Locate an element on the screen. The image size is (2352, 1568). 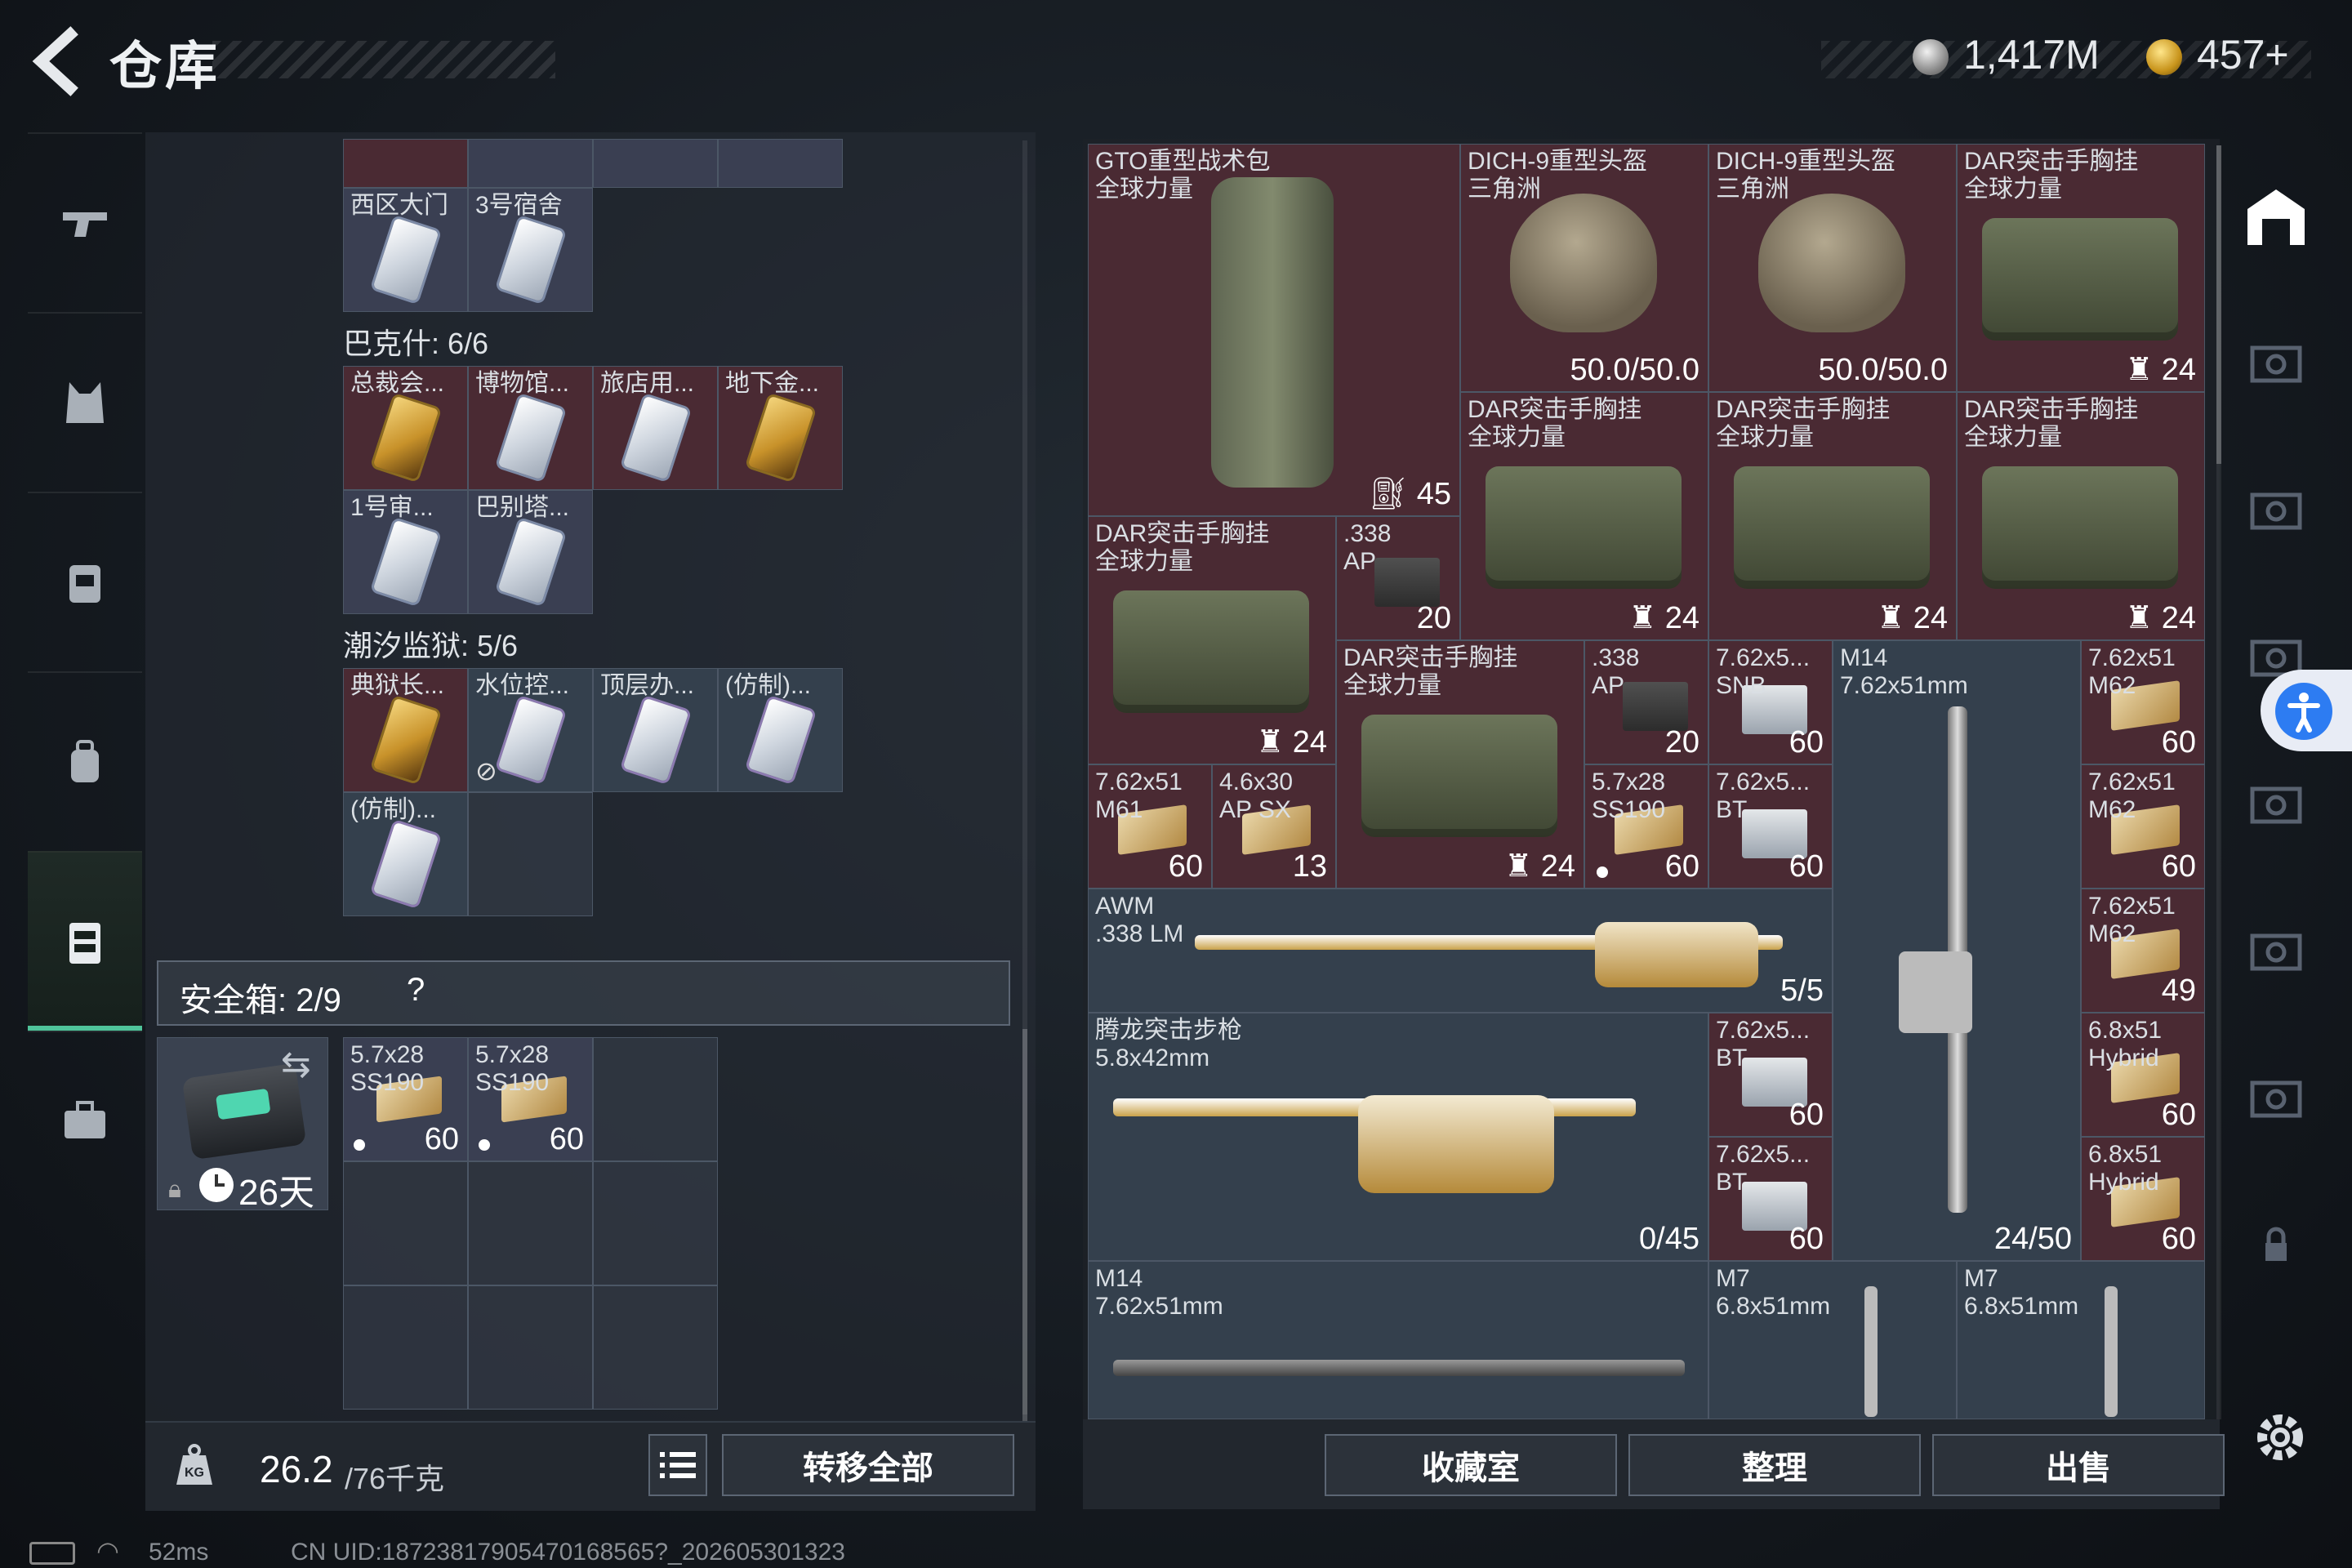
ammo-item: 7.62x51 M61 60 is located at coordinates (1150, 826).